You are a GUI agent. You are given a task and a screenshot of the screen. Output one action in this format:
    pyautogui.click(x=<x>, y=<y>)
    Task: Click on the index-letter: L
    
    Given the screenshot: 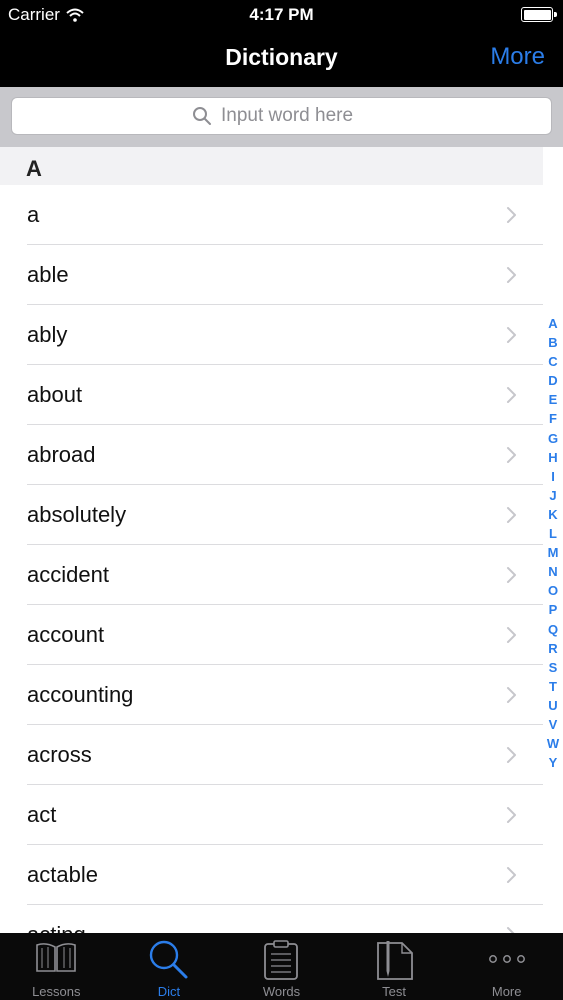 What is the action you would take?
    pyautogui.click(x=553, y=533)
    